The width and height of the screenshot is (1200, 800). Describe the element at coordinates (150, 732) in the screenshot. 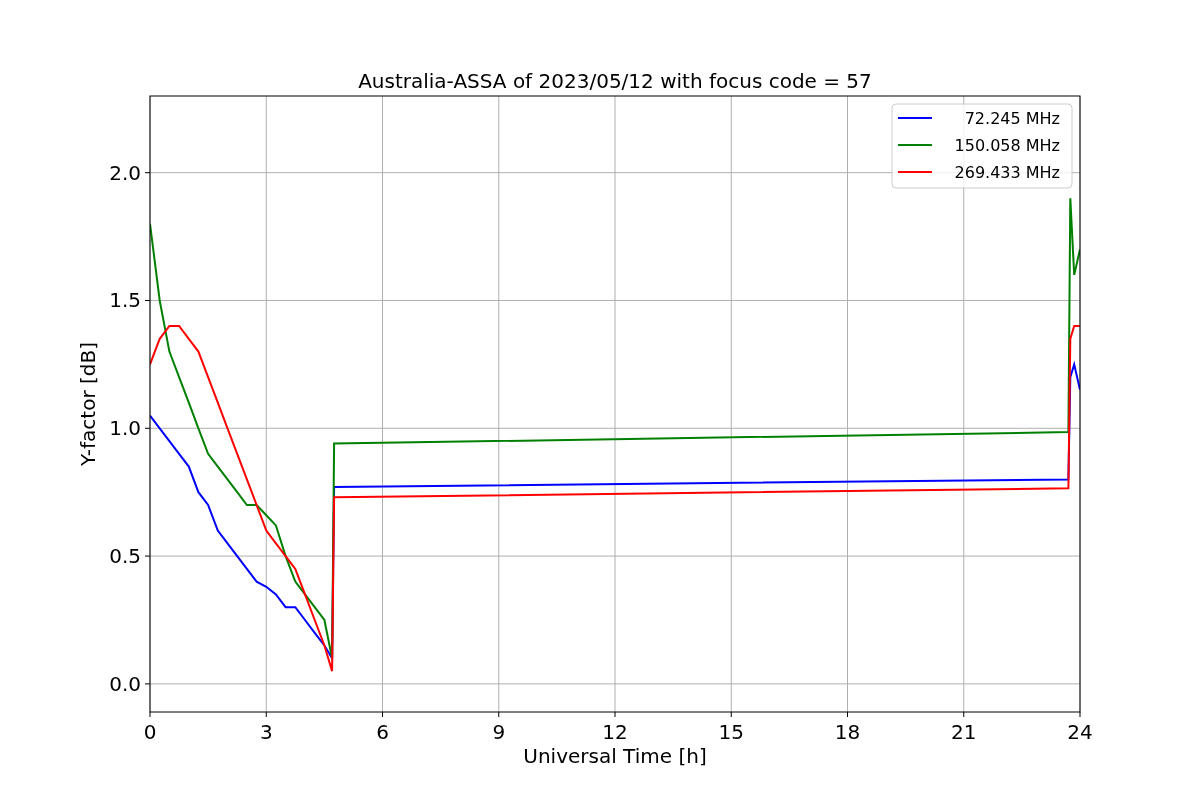

I see `tick-label: 0` at that location.